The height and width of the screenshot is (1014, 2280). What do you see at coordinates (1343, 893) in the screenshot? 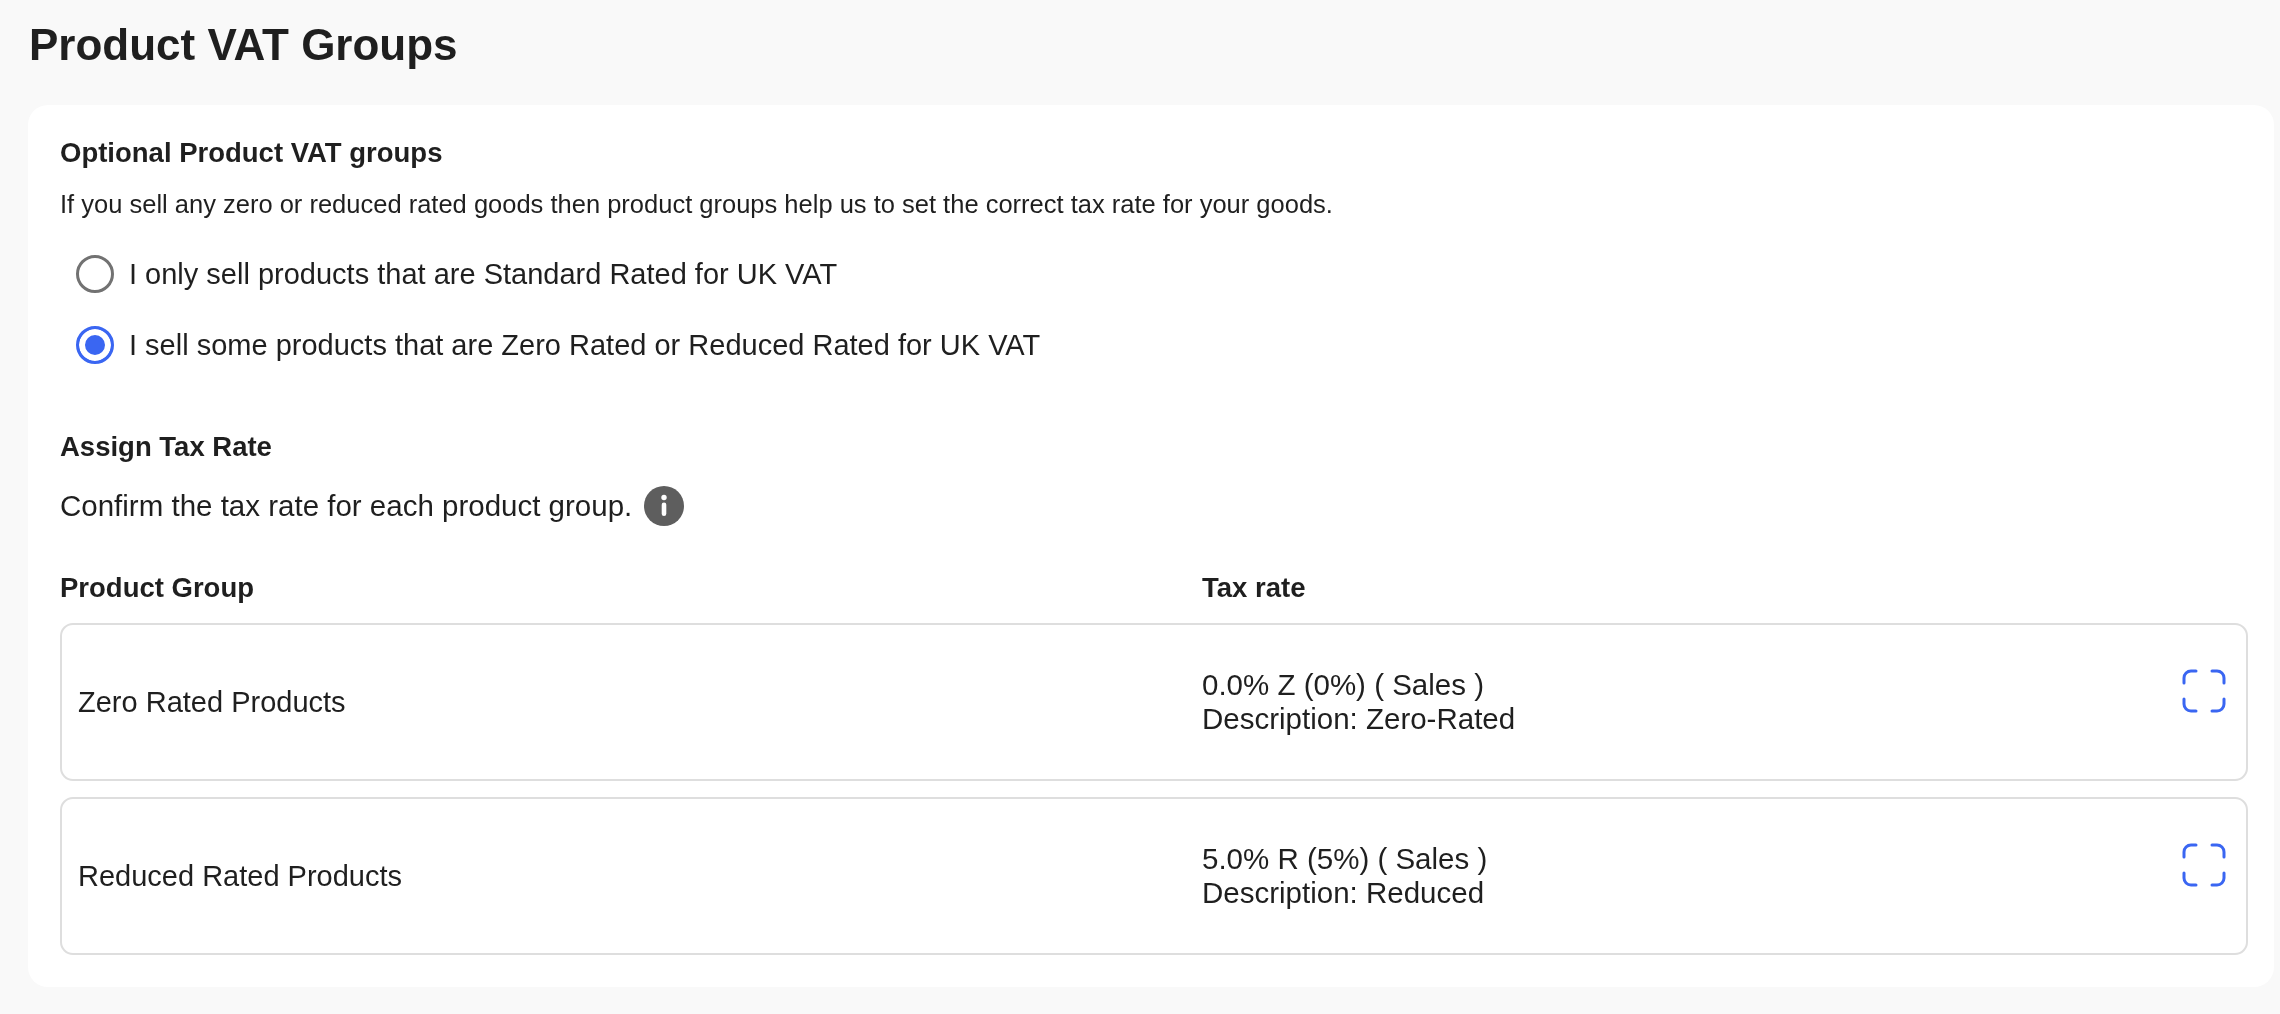
I see `tax-rate-description: Description: Reduced` at bounding box center [1343, 893].